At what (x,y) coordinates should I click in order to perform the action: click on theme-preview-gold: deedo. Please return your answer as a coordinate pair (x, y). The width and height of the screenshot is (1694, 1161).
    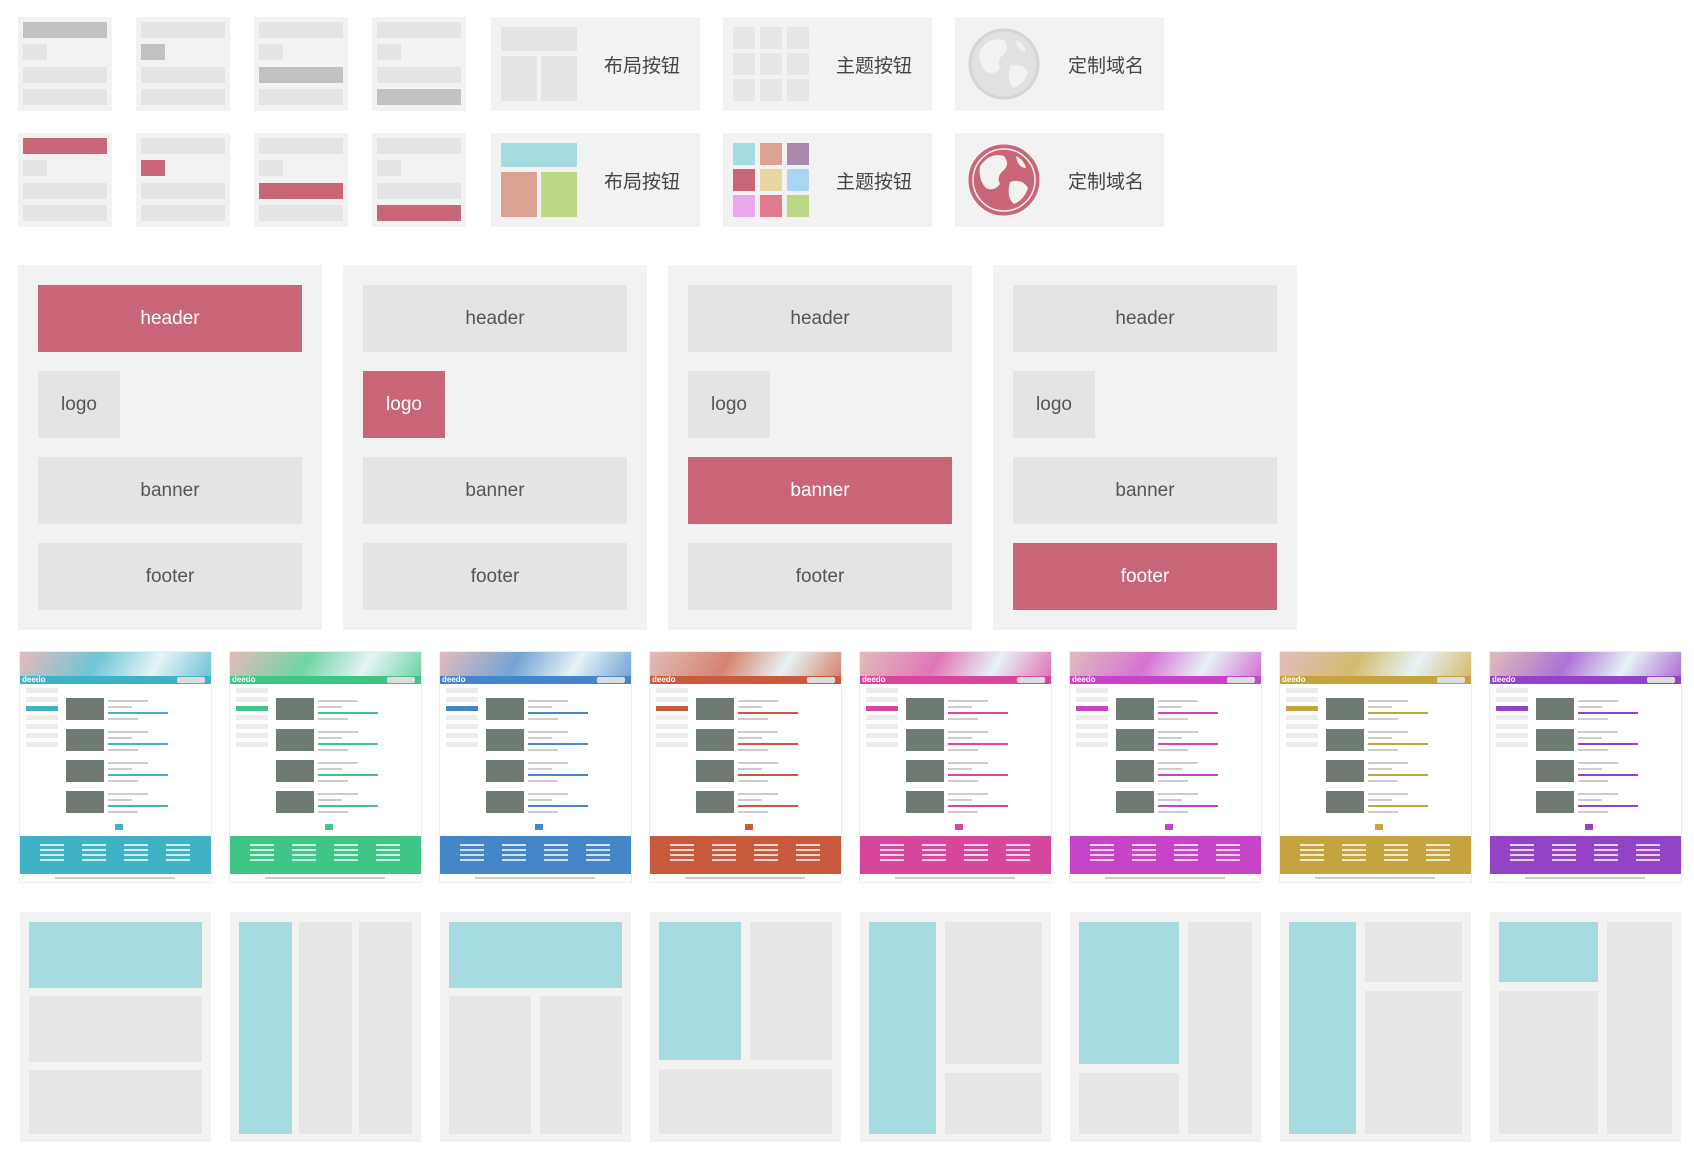
    Looking at the image, I should click on (1375, 767).